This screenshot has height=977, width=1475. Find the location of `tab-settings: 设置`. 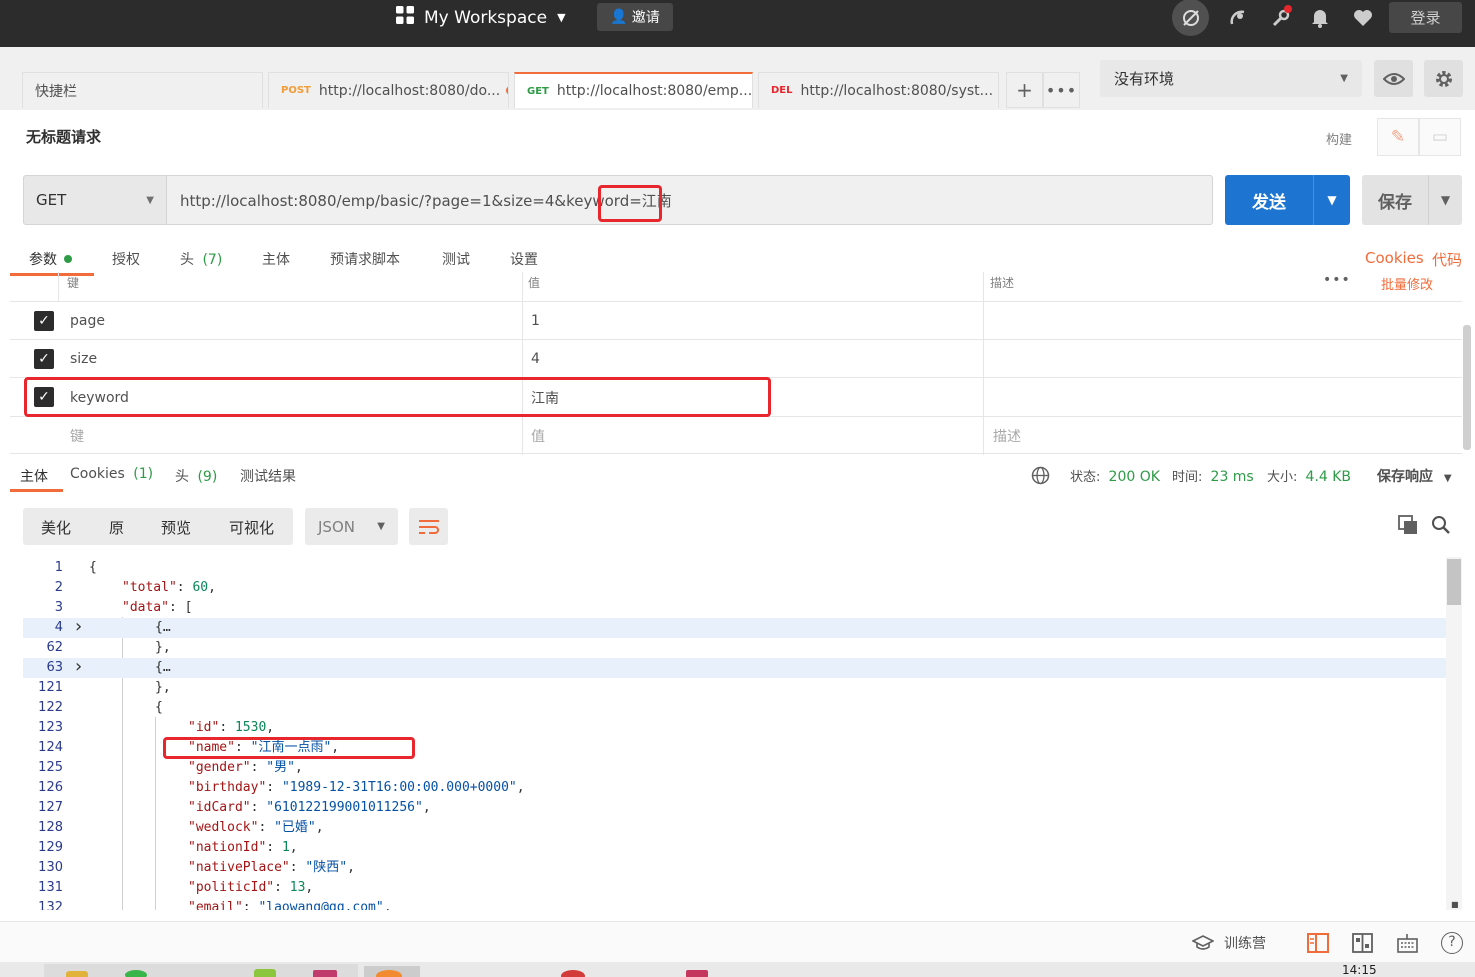

tab-settings: 设置 is located at coordinates (524, 259).